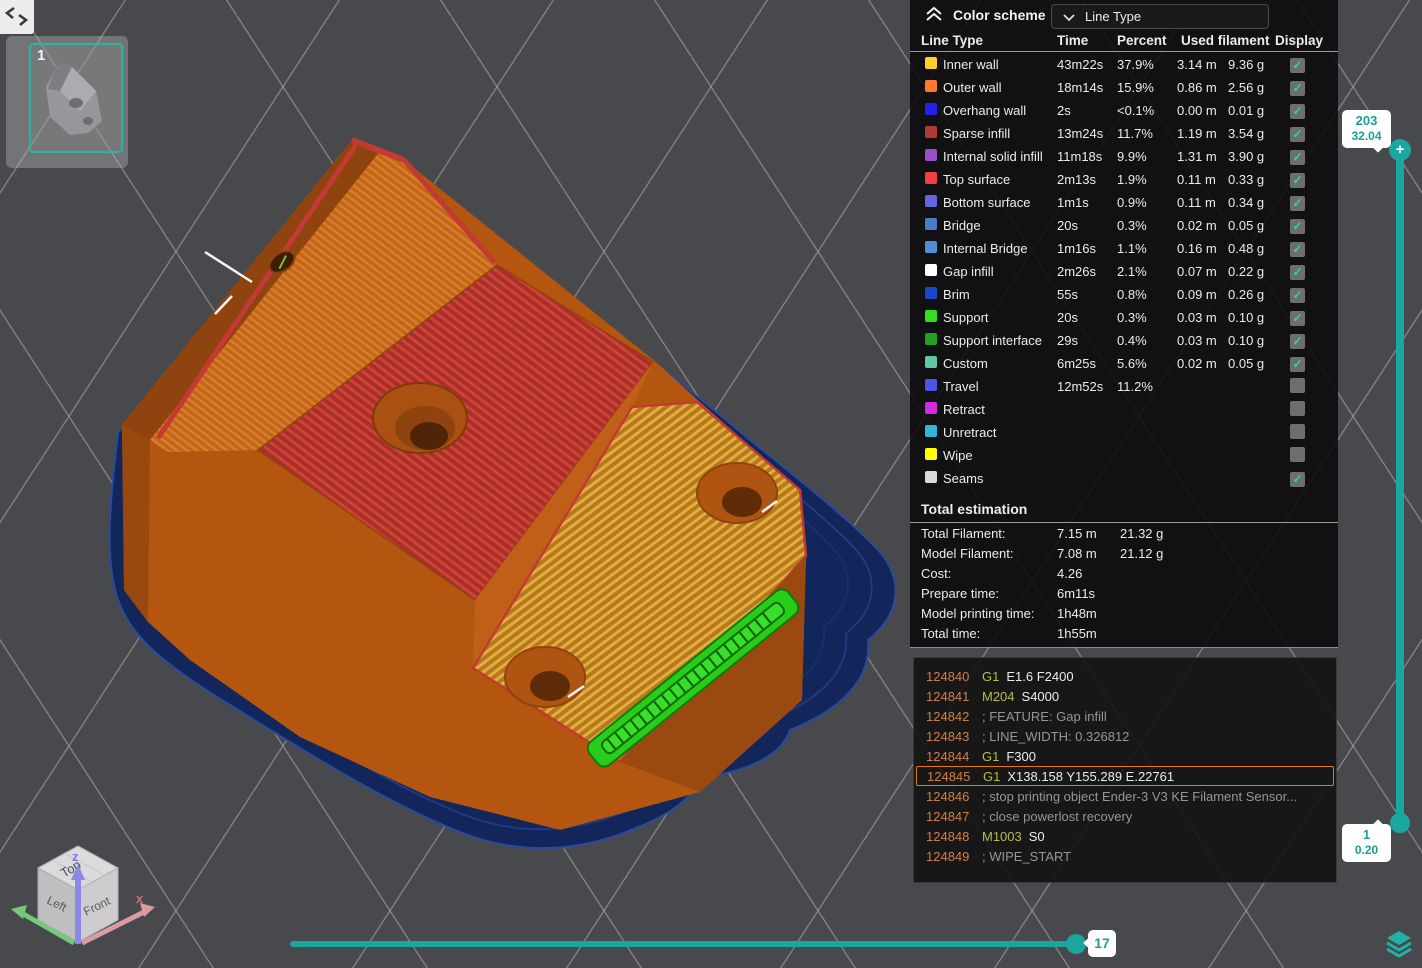 The image size is (1422, 968). What do you see at coordinates (948, 816) in the screenshot?
I see `gcode-line-number: 124847` at bounding box center [948, 816].